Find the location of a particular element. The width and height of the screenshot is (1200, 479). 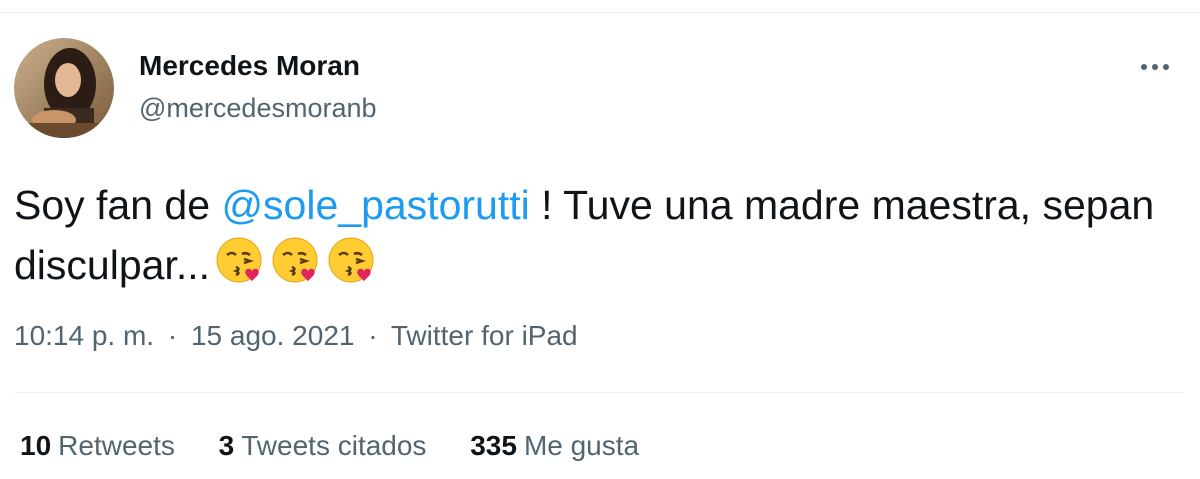

likes-stat: 335 Me gusta is located at coordinates (554, 446).